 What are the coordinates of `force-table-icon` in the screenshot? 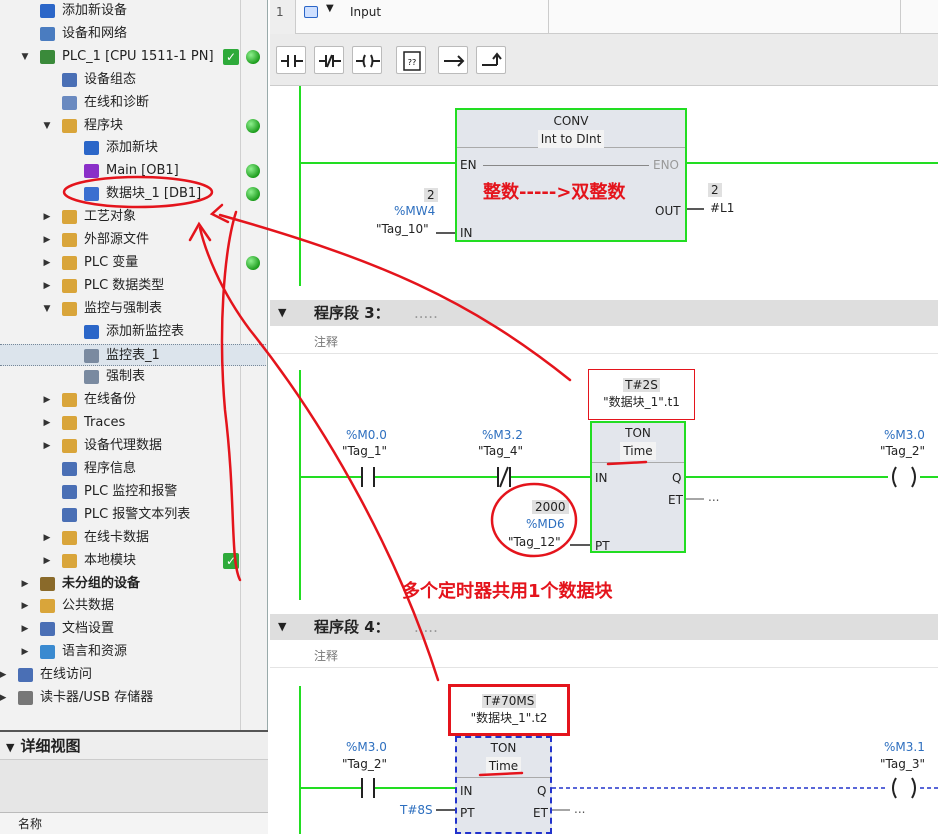 It's located at (91, 377).